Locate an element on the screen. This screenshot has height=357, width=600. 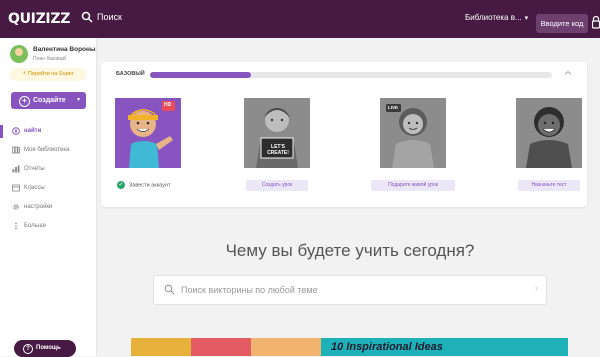
create-lesson-illustration is located at coordinates (277, 133).